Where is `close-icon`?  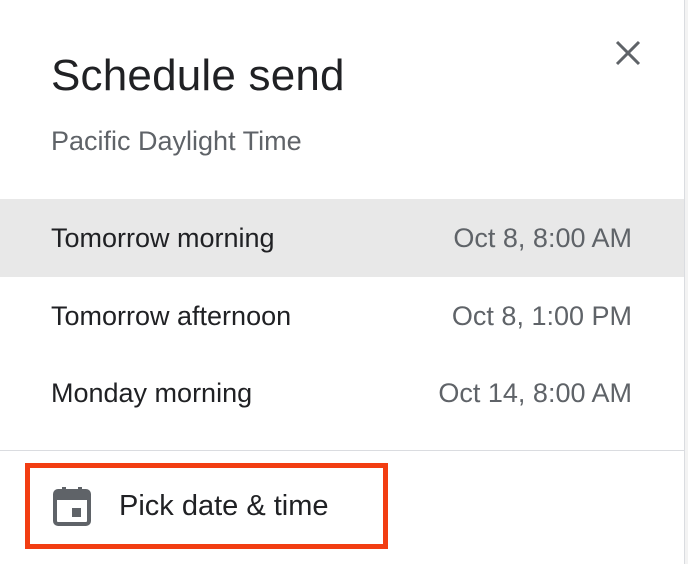 close-icon is located at coordinates (628, 55).